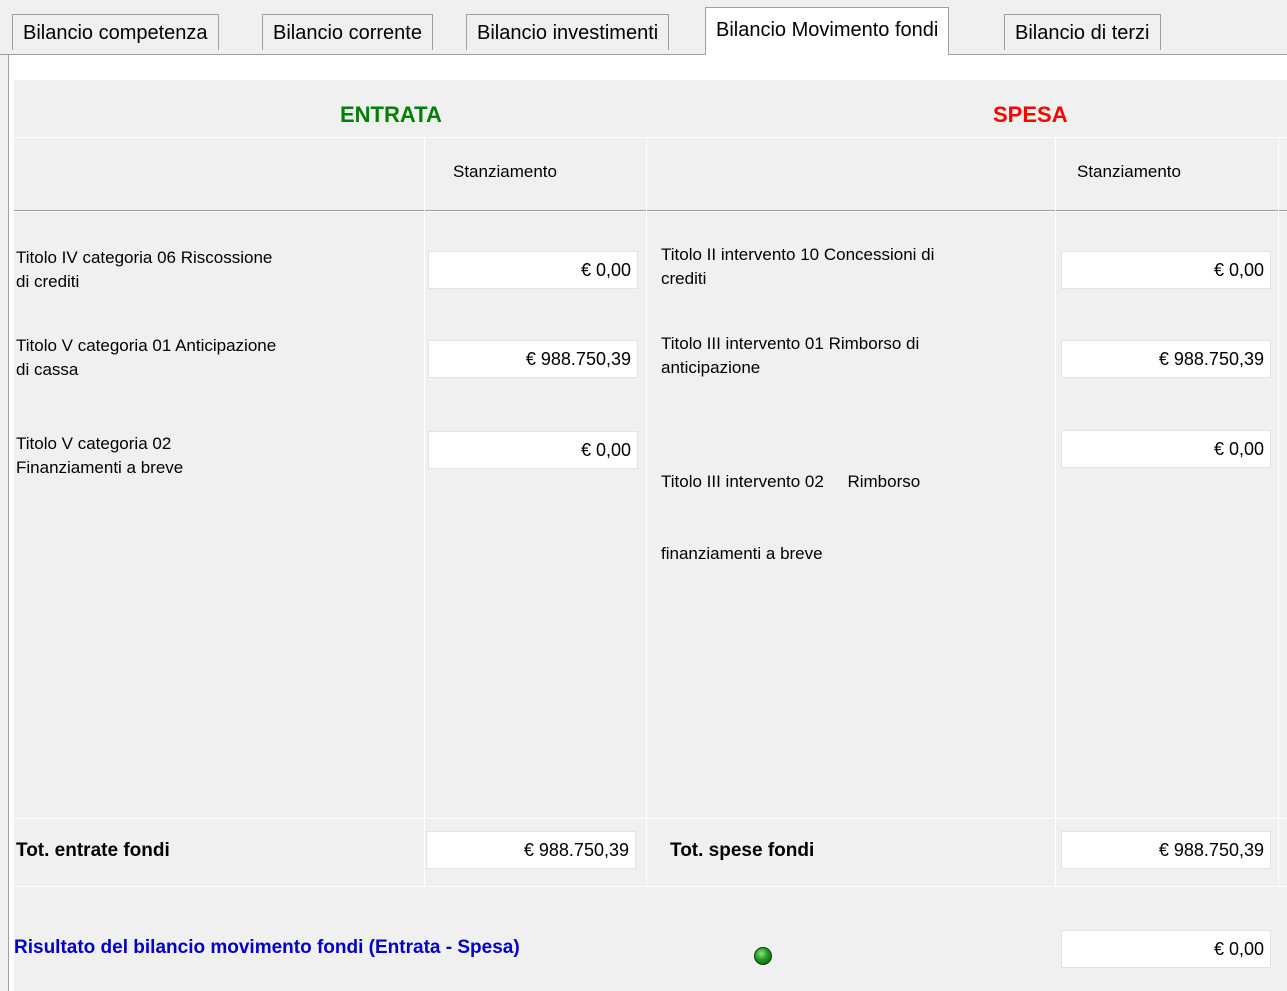 The height and width of the screenshot is (991, 1287). I want to click on entrata-header: ENTRATA, so click(391, 114).